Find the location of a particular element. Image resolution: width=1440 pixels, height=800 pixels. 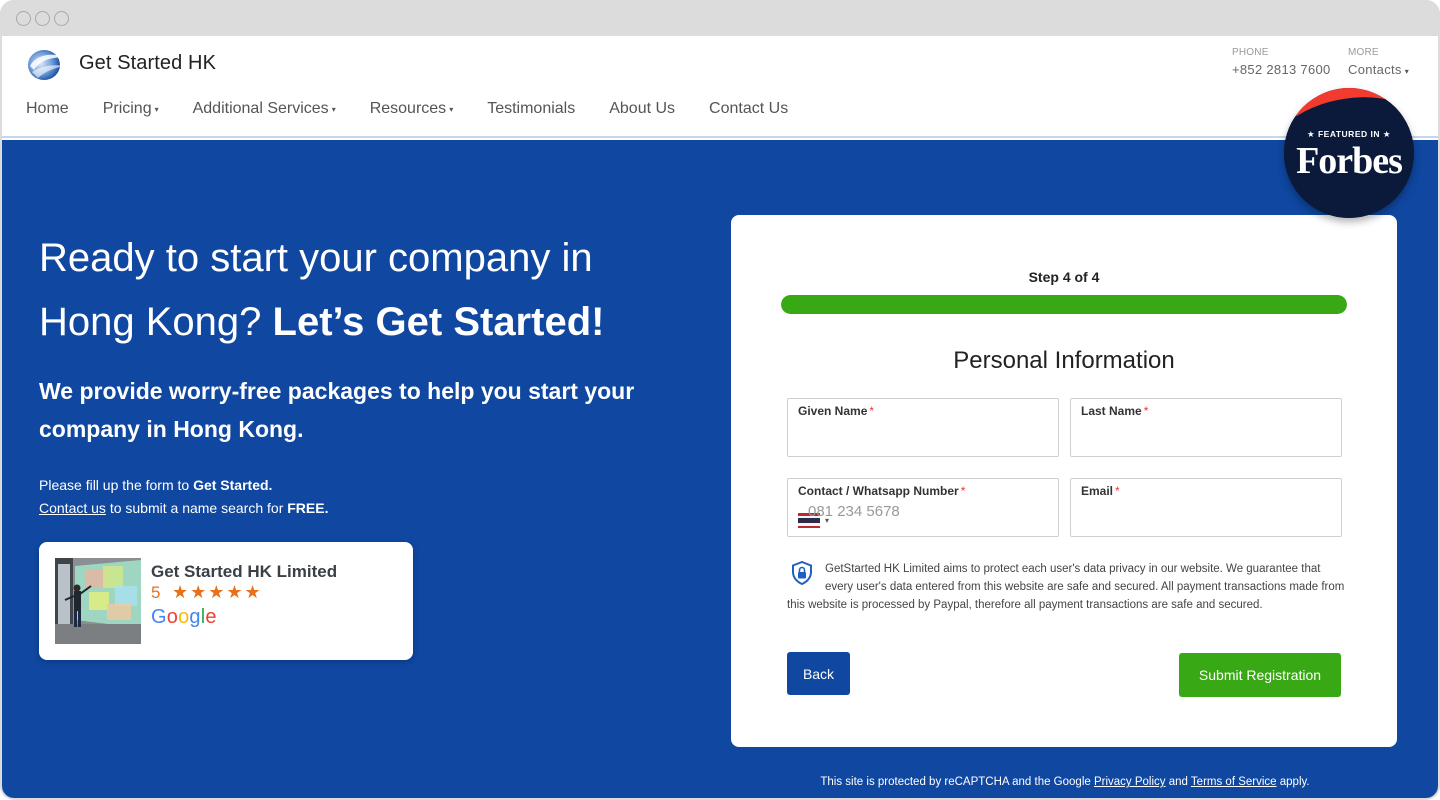

recaptcha-text: apply. is located at coordinates (1293, 782).